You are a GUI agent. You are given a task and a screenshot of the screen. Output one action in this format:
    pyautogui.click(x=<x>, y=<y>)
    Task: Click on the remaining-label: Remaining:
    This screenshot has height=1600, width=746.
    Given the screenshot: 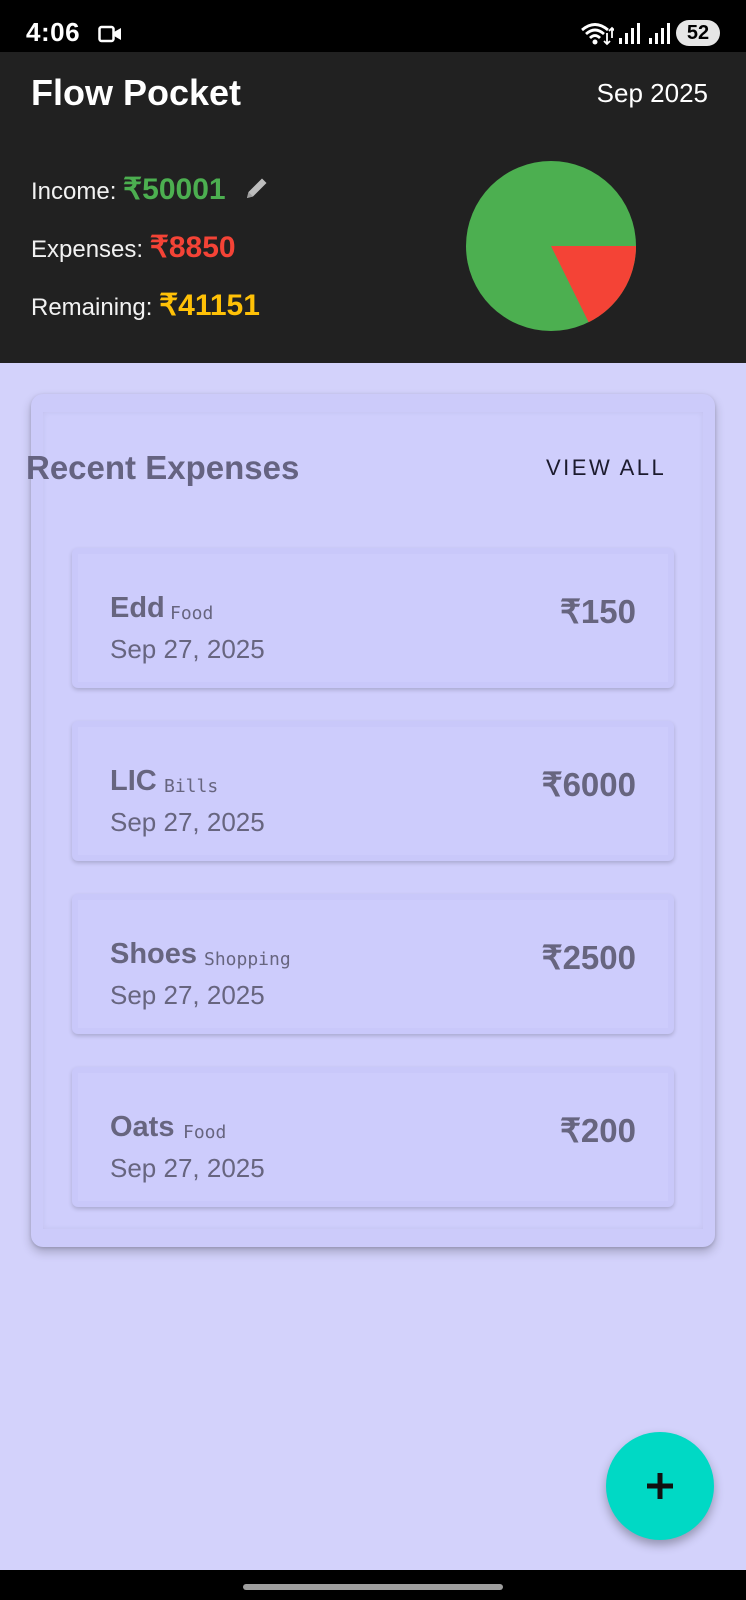 What is the action you would take?
    pyautogui.click(x=95, y=307)
    